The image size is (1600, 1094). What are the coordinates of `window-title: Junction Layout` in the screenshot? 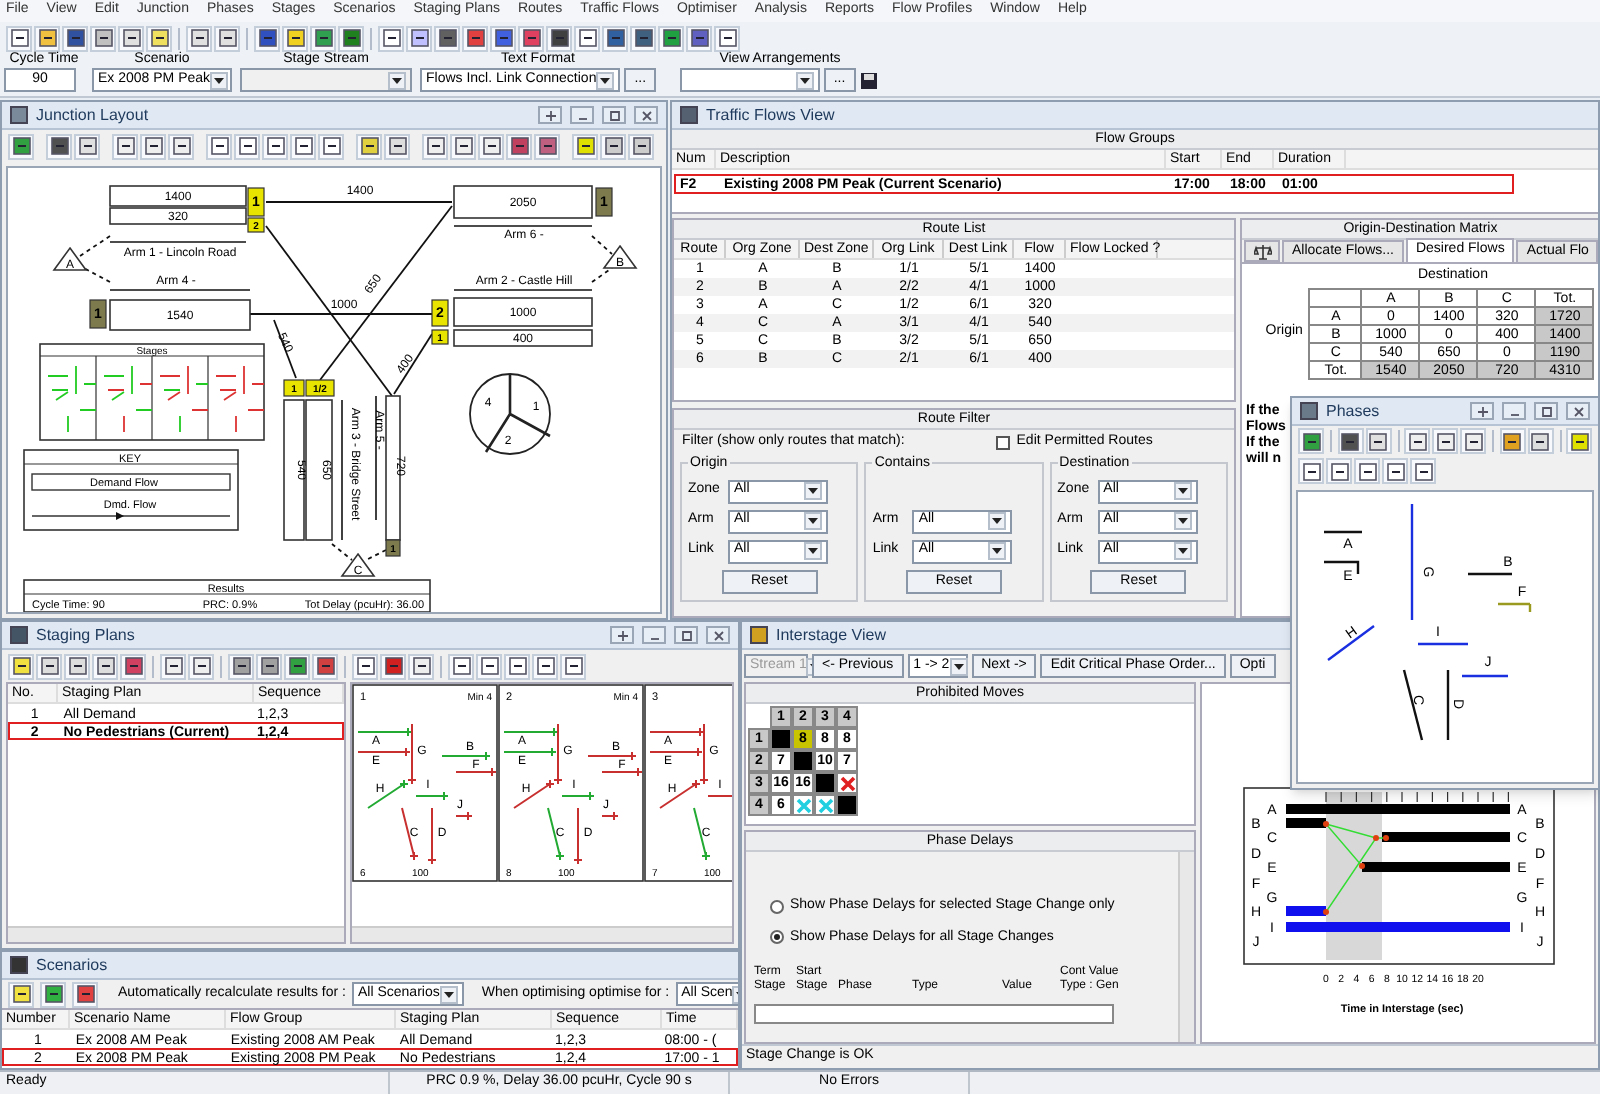 It's located at (92, 115).